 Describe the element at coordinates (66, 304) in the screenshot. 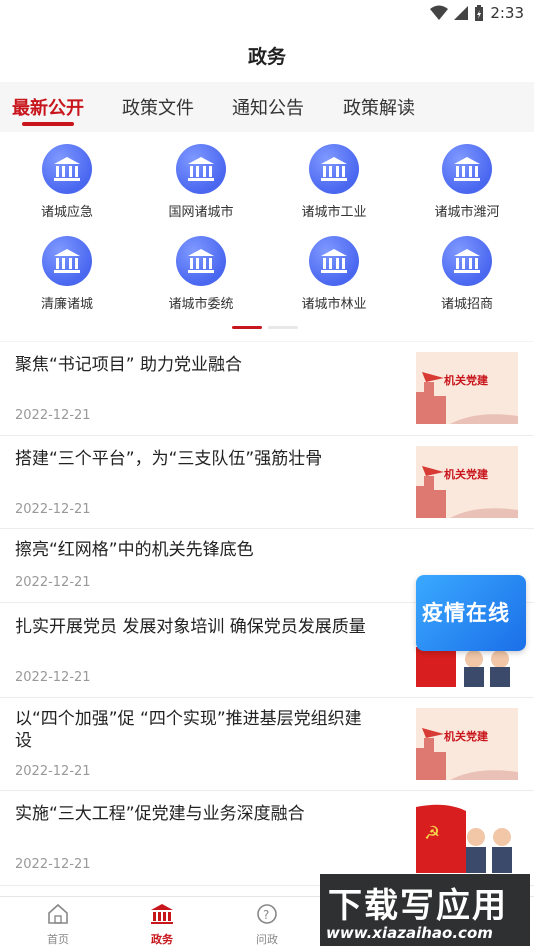

I see `grid-item-label: 清廉诸城` at that location.